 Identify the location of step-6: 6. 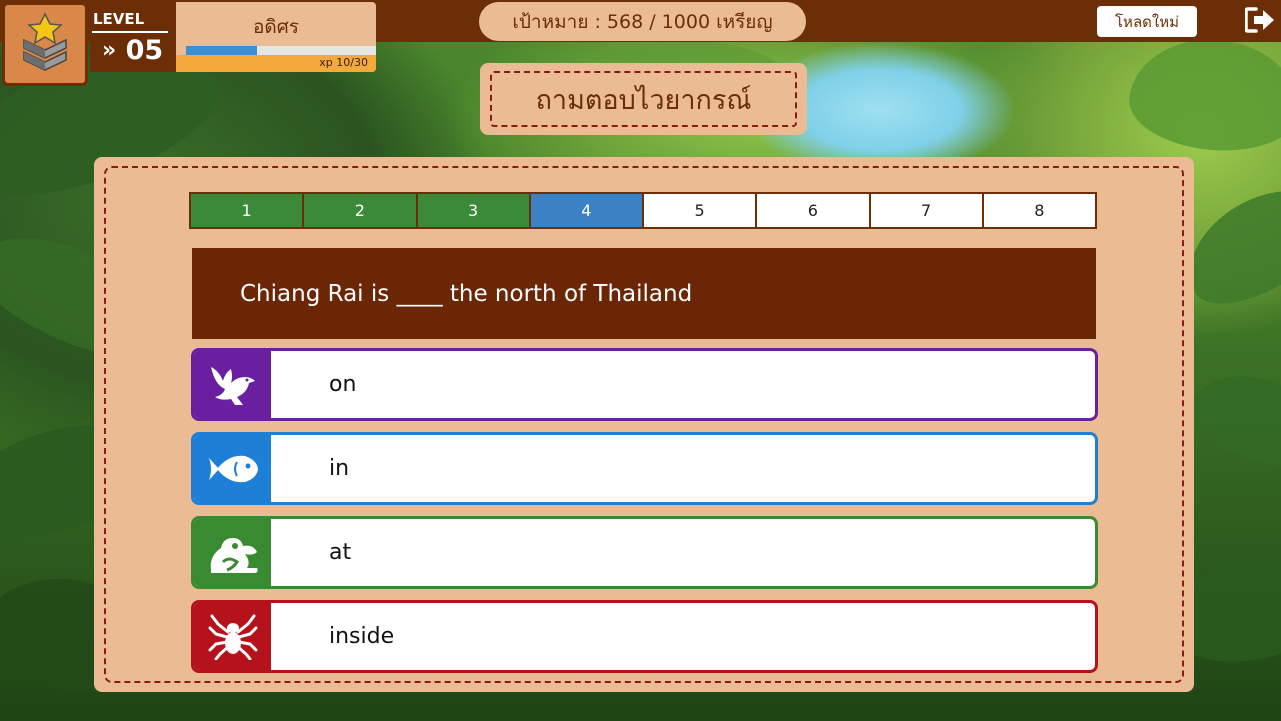
(813, 210).